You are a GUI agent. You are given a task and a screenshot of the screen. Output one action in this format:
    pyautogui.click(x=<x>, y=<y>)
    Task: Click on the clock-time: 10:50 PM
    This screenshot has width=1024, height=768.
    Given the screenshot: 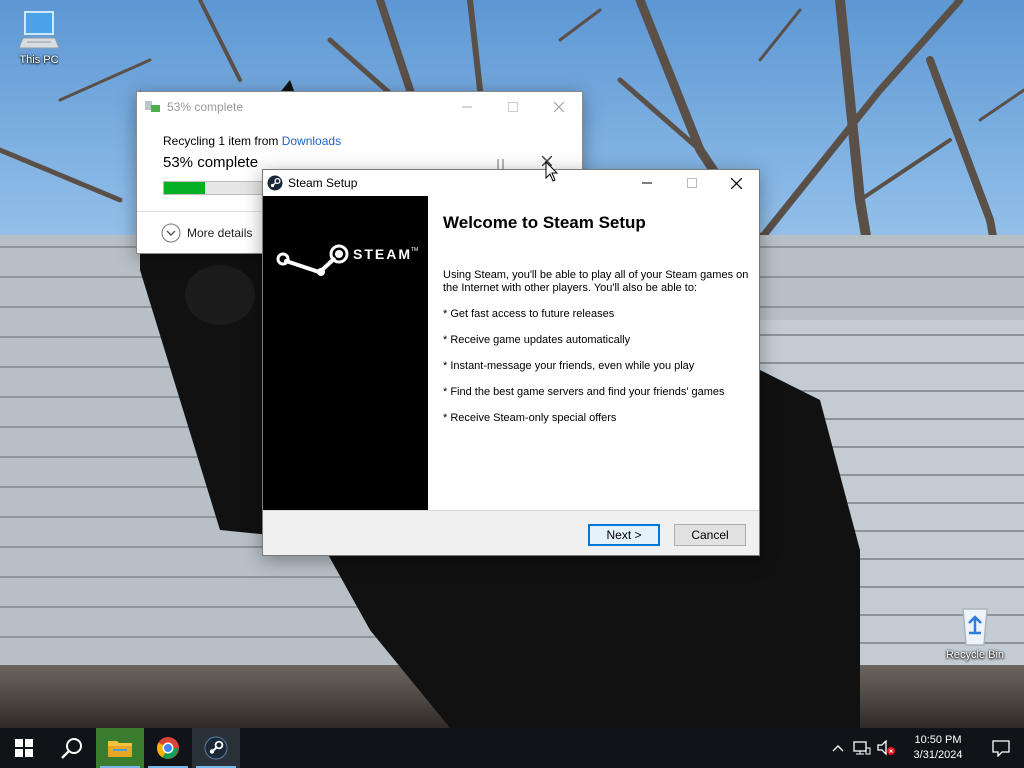 What is the action you would take?
    pyautogui.click(x=938, y=740)
    